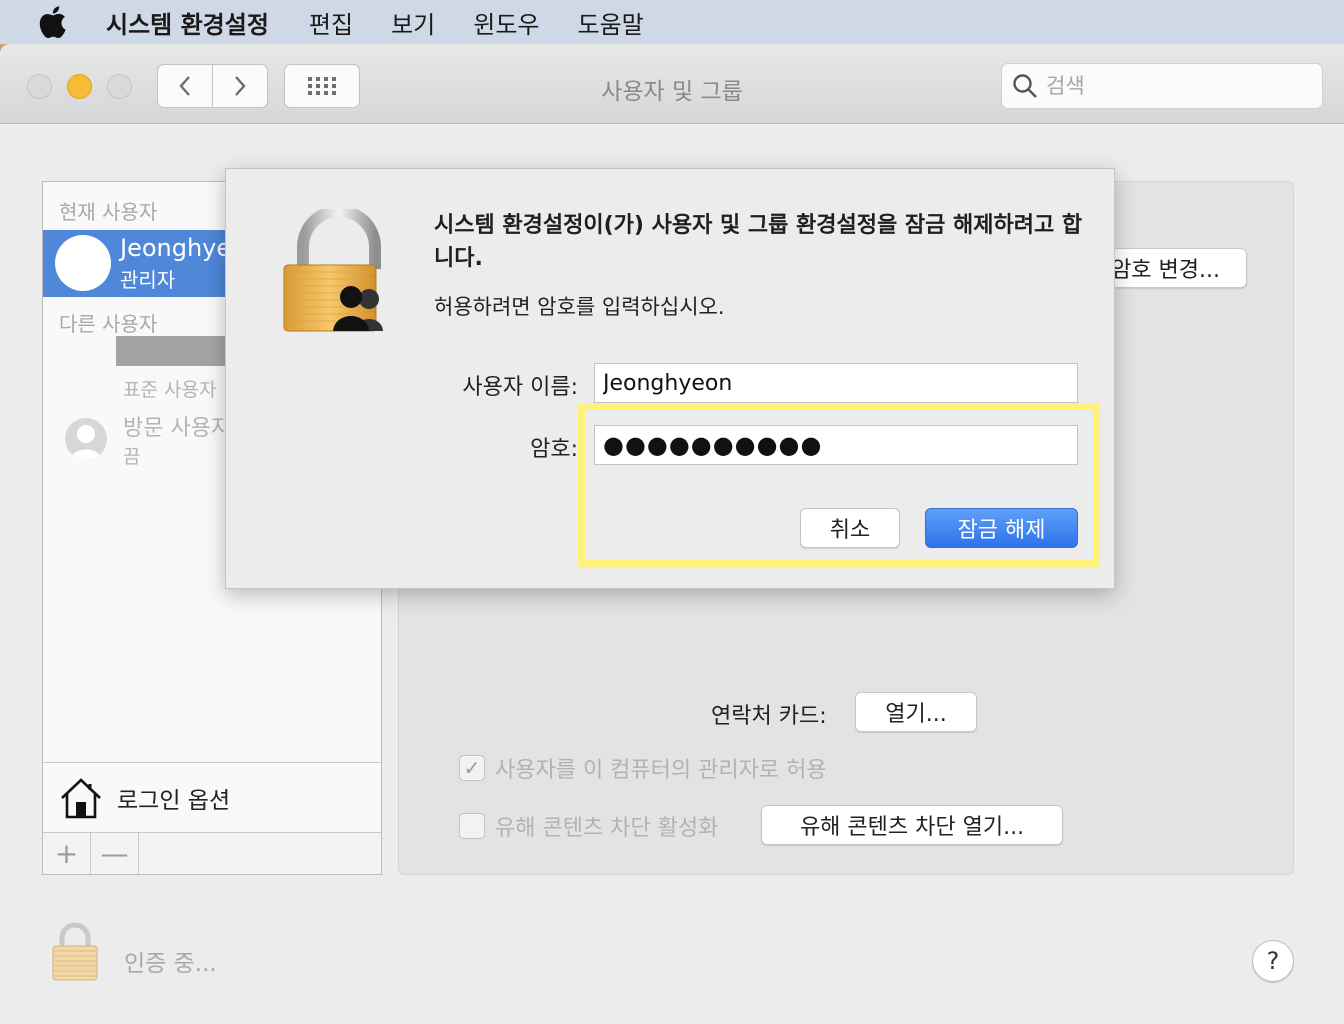 The height and width of the screenshot is (1024, 1344). Describe the element at coordinates (472, 826) in the screenshot. I see `parental-controls-checkbox` at that location.